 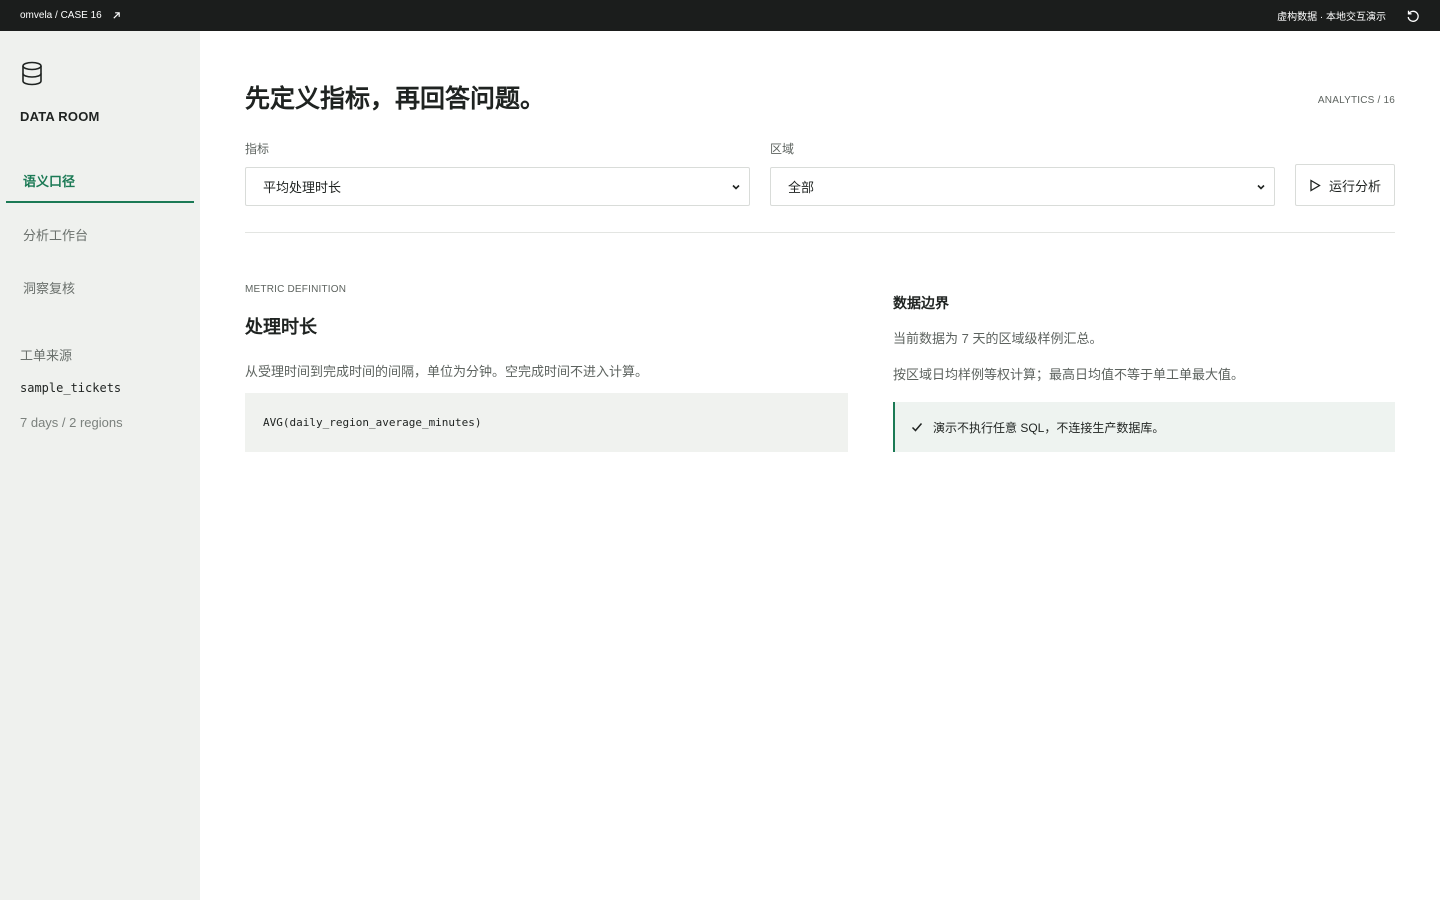 I want to click on page-code: ANALYTICS / 16, so click(x=1356, y=100).